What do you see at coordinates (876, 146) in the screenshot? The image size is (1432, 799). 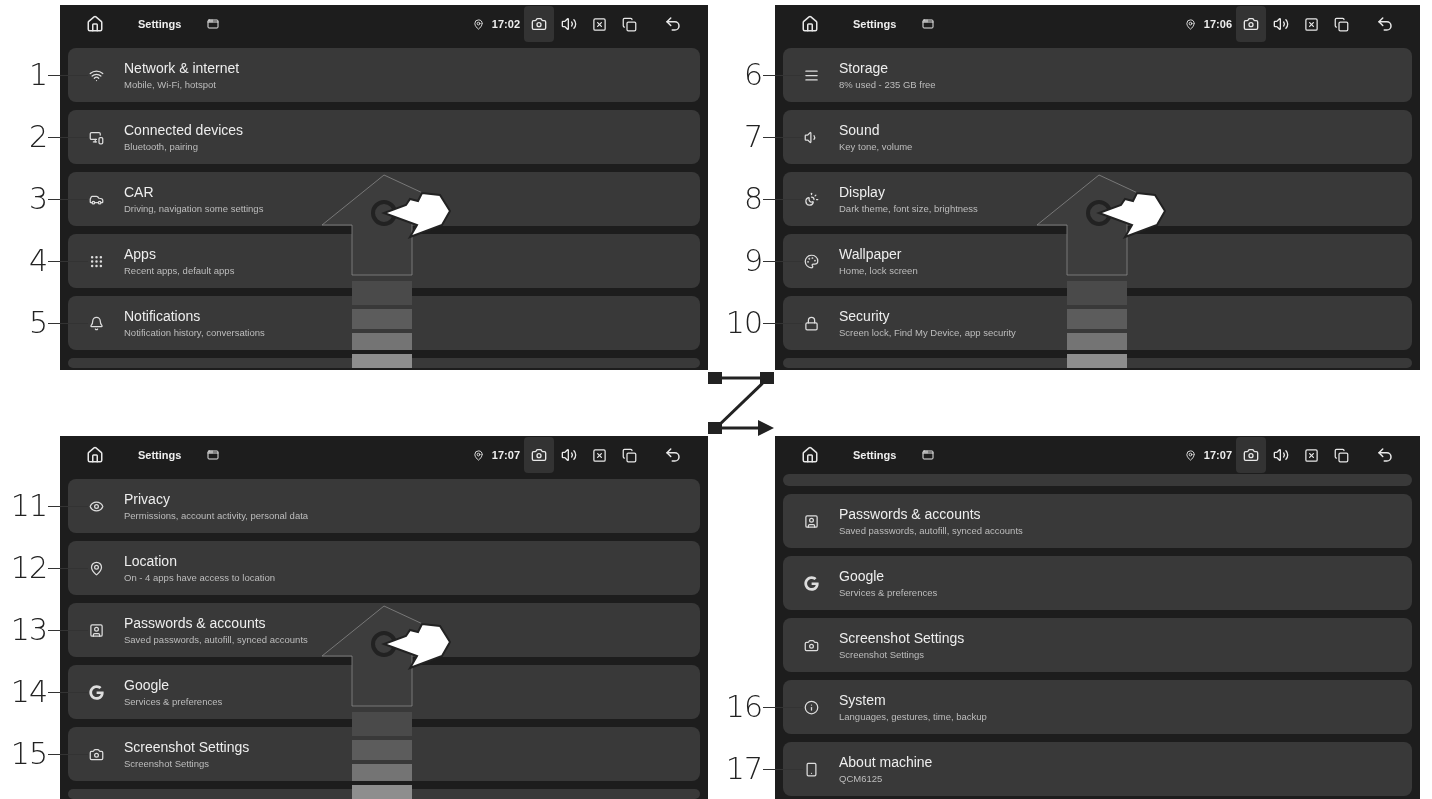 I see `item-subtitle: Key tone, volume` at bounding box center [876, 146].